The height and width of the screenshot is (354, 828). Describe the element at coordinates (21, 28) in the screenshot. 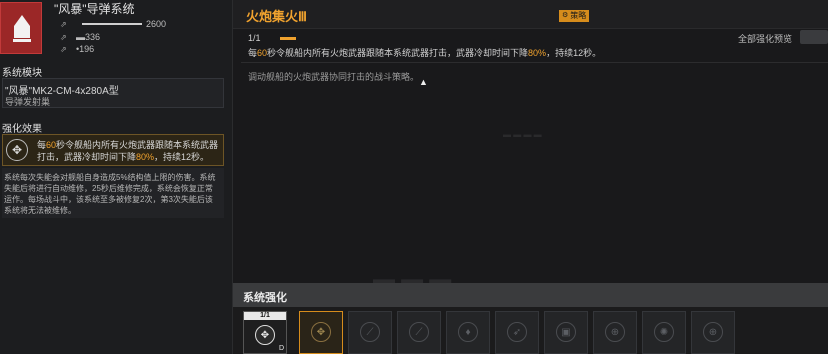

I see `missile-system-icon` at that location.